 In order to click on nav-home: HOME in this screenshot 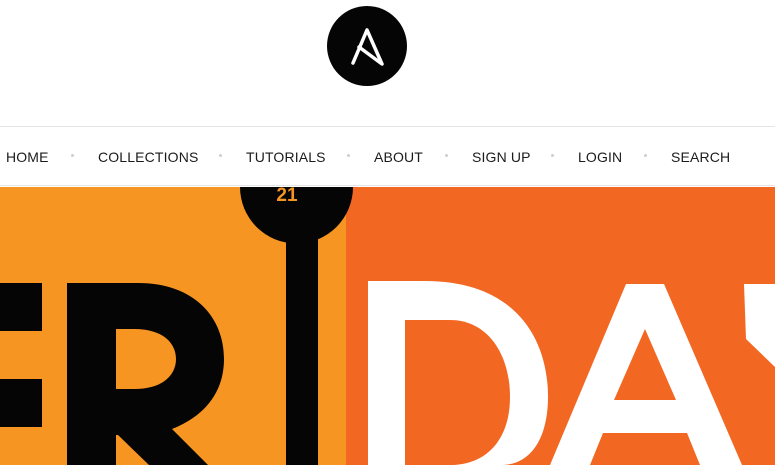, I will do `click(27, 157)`.